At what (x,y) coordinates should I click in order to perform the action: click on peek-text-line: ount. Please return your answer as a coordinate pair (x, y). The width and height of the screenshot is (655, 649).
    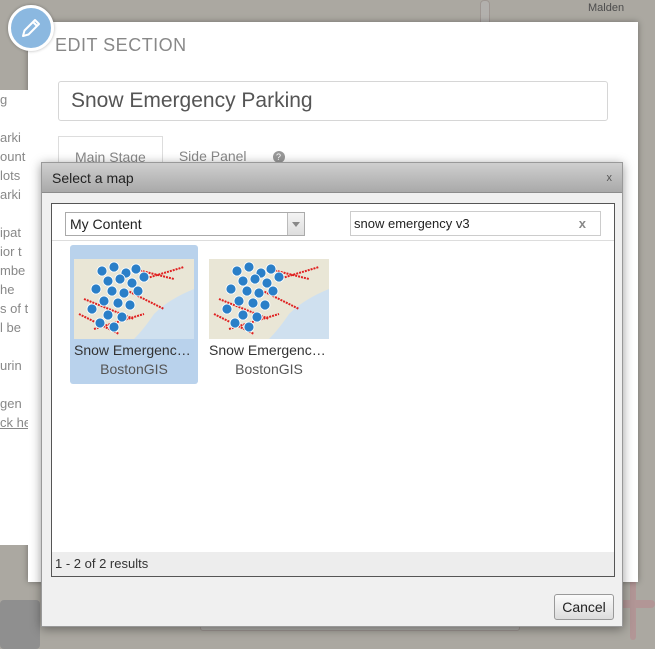
    Looking at the image, I should click on (13, 156).